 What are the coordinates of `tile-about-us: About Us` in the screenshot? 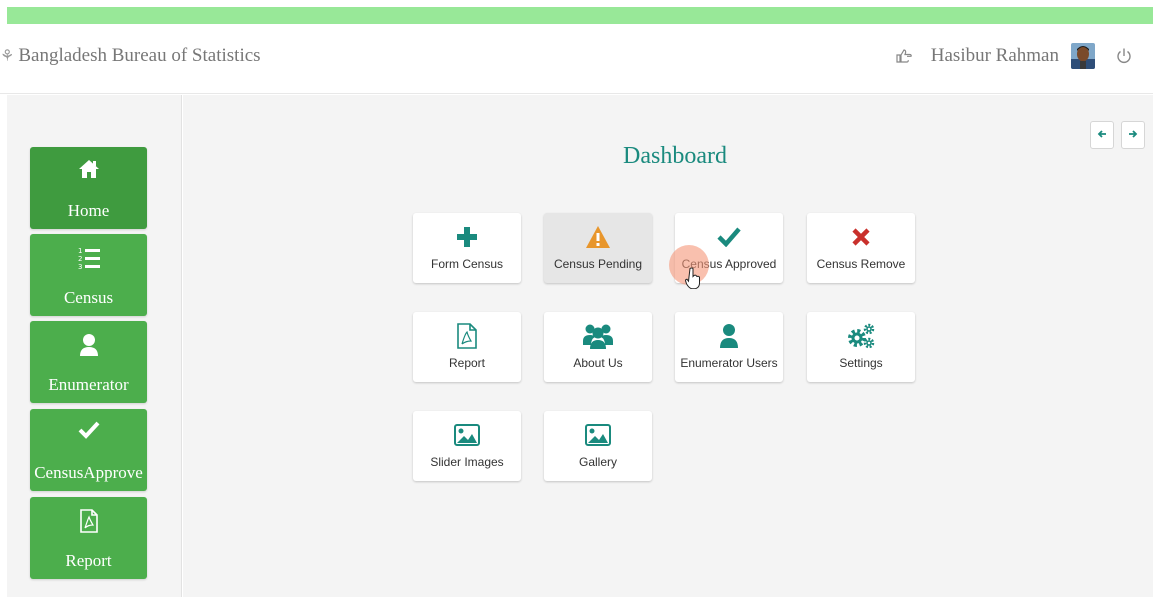 It's located at (598, 347).